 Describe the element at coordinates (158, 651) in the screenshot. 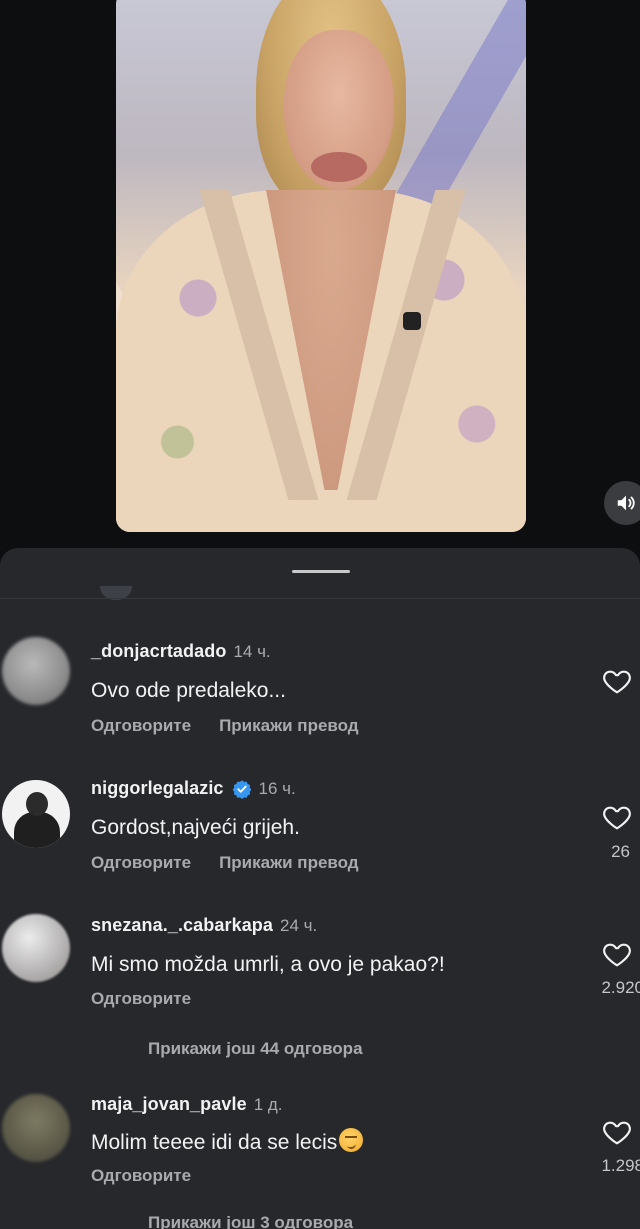

I see `comment-username: _donjacrtadado` at that location.